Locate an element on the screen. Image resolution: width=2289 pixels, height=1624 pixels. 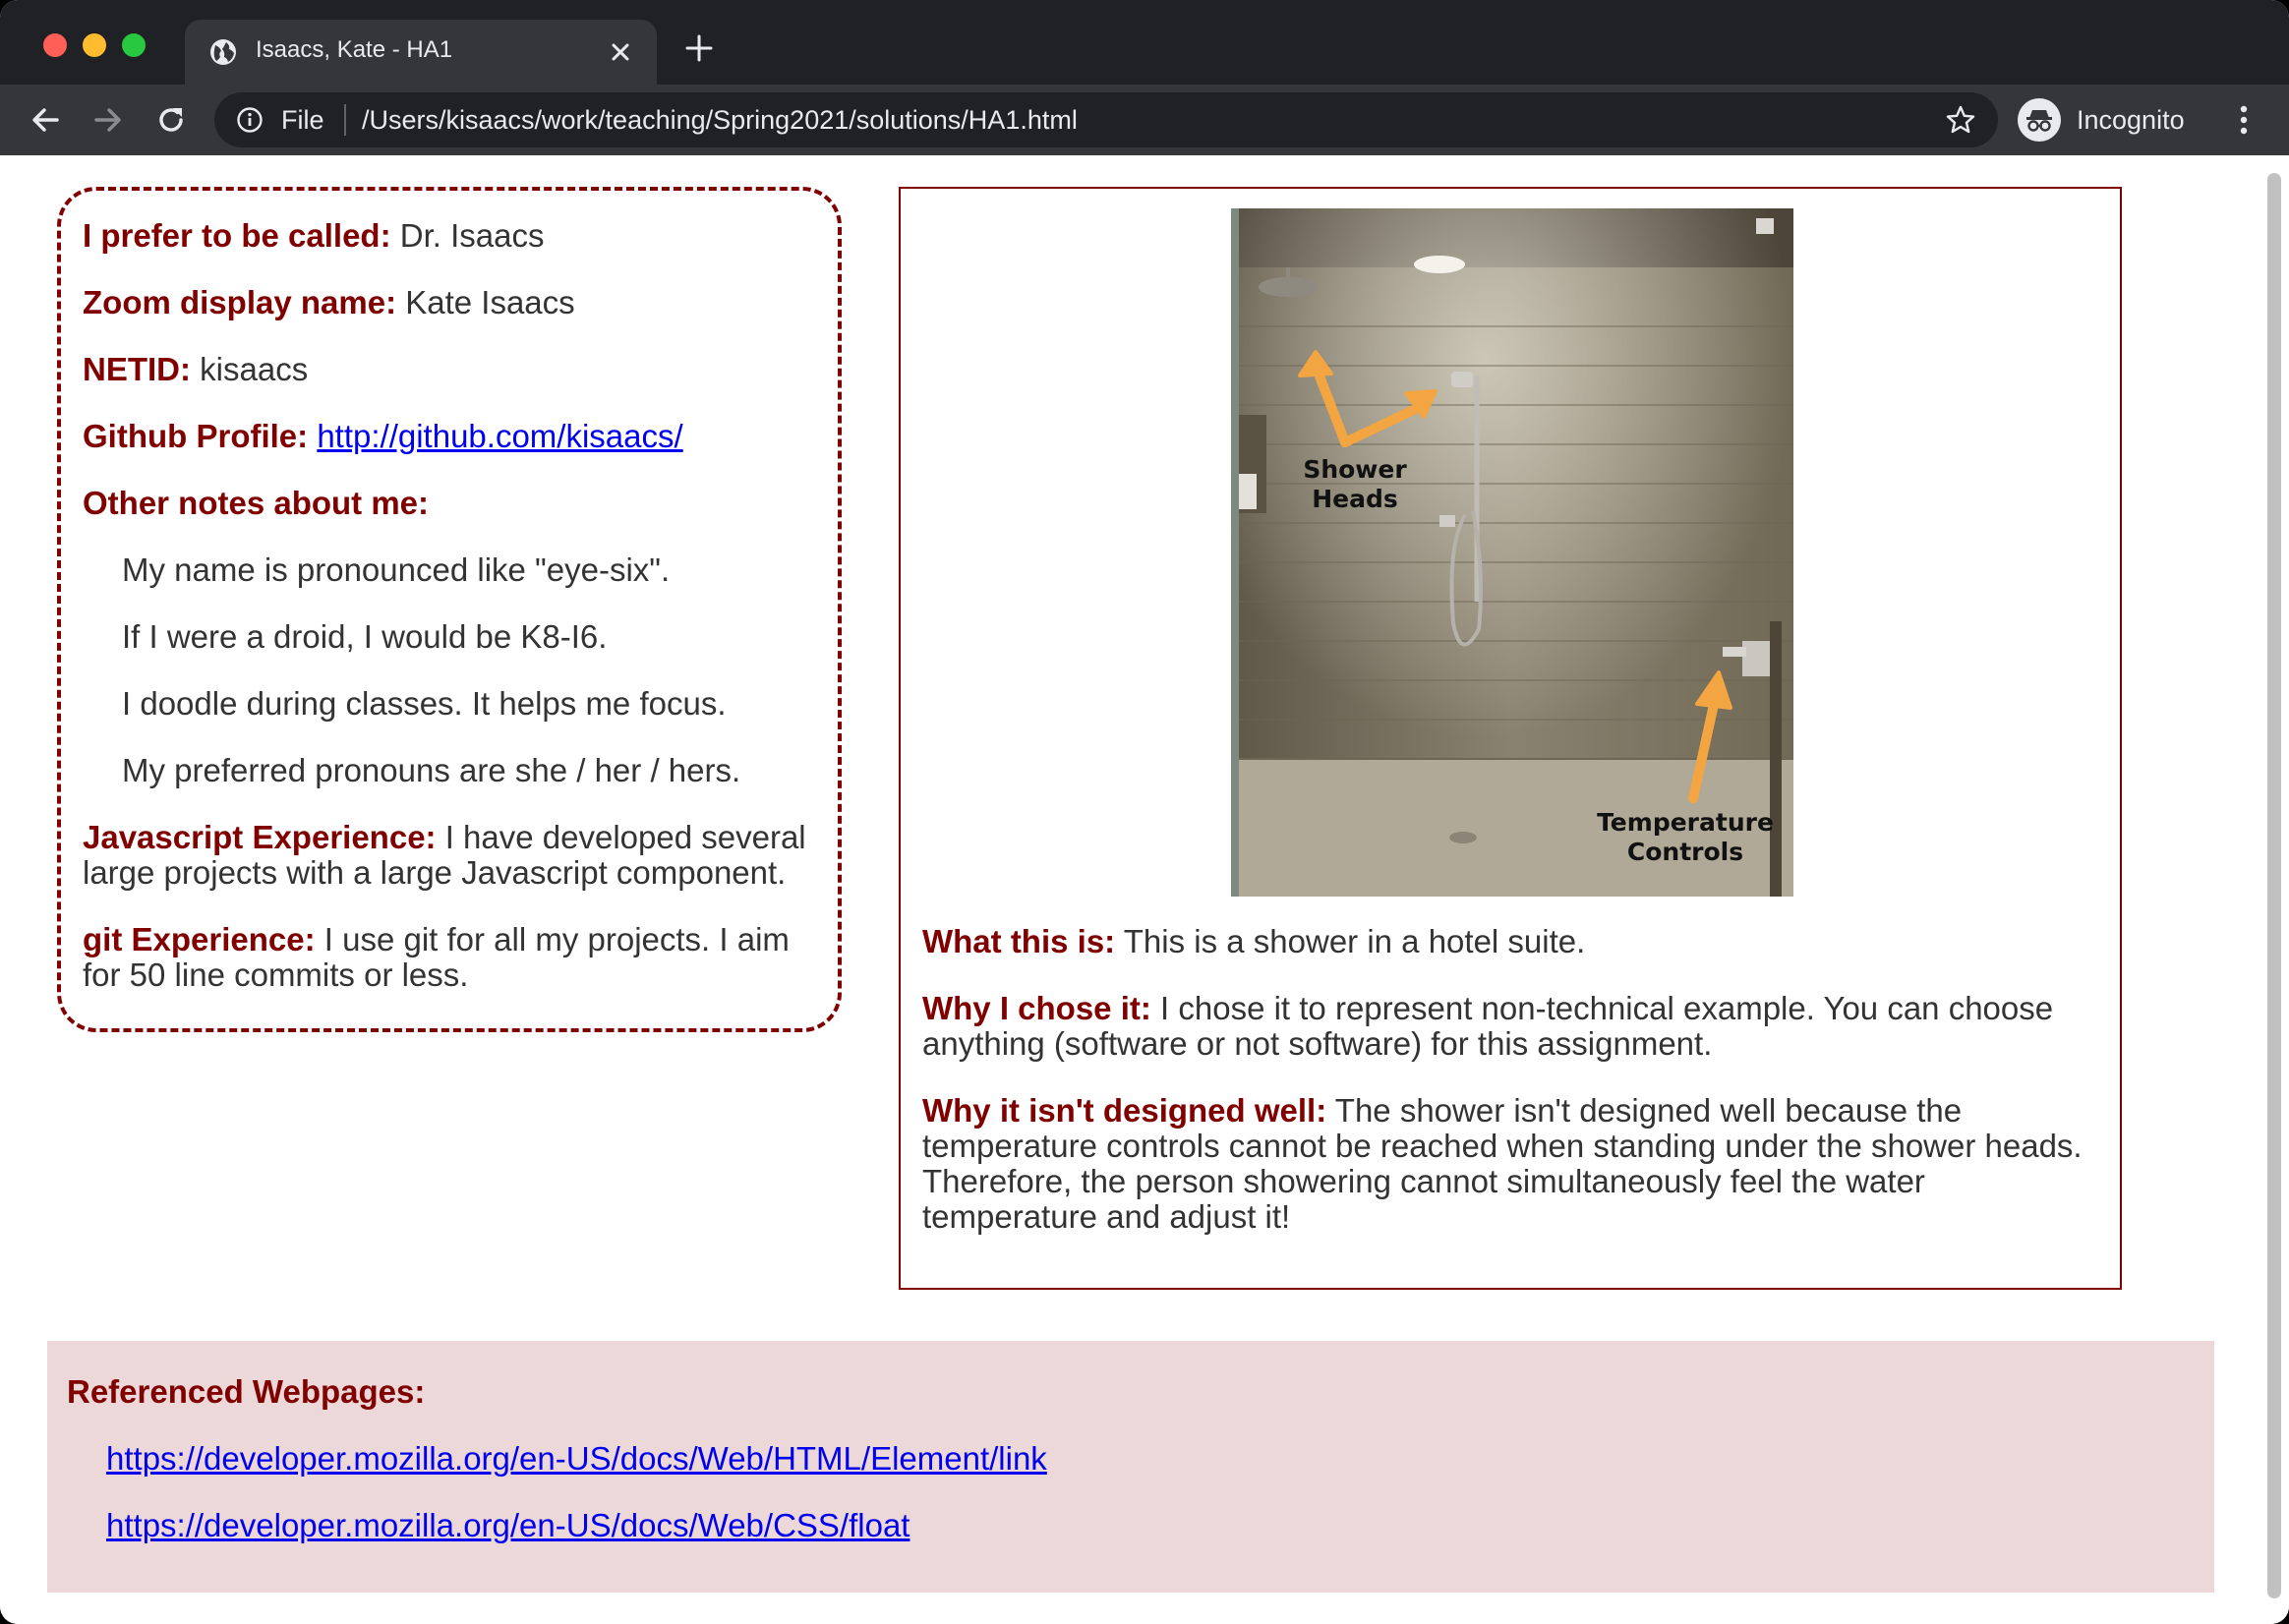
bookmark-star-icon is located at coordinates (1961, 120).